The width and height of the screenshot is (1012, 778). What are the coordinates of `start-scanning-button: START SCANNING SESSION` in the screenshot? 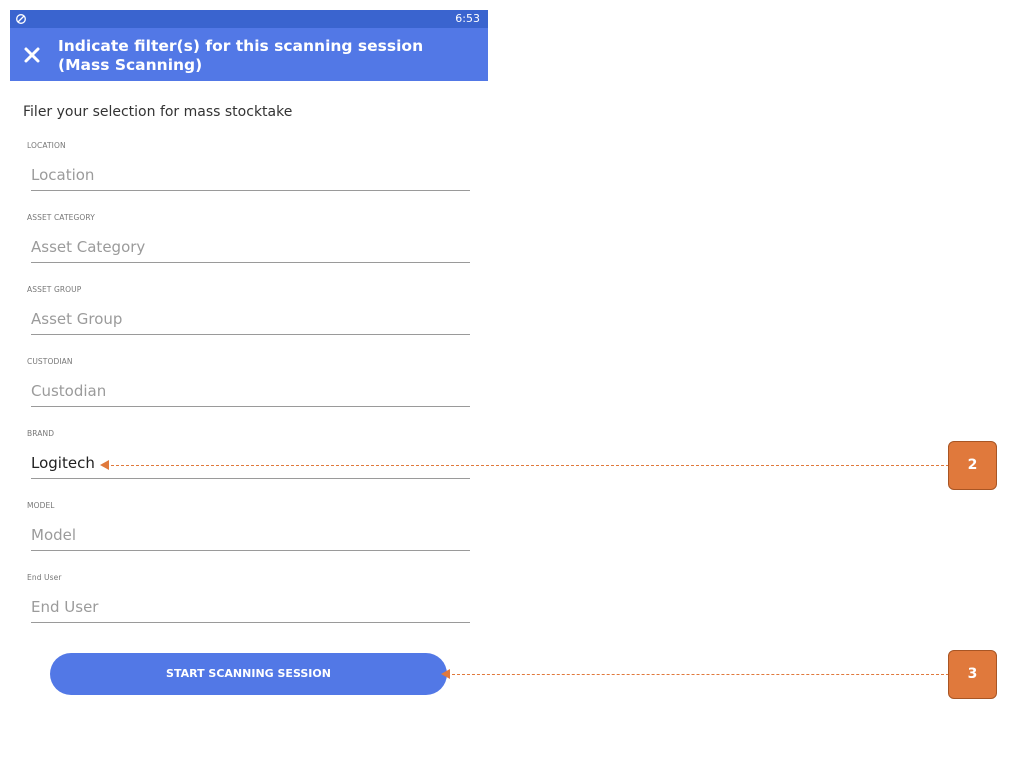 It's located at (248, 674).